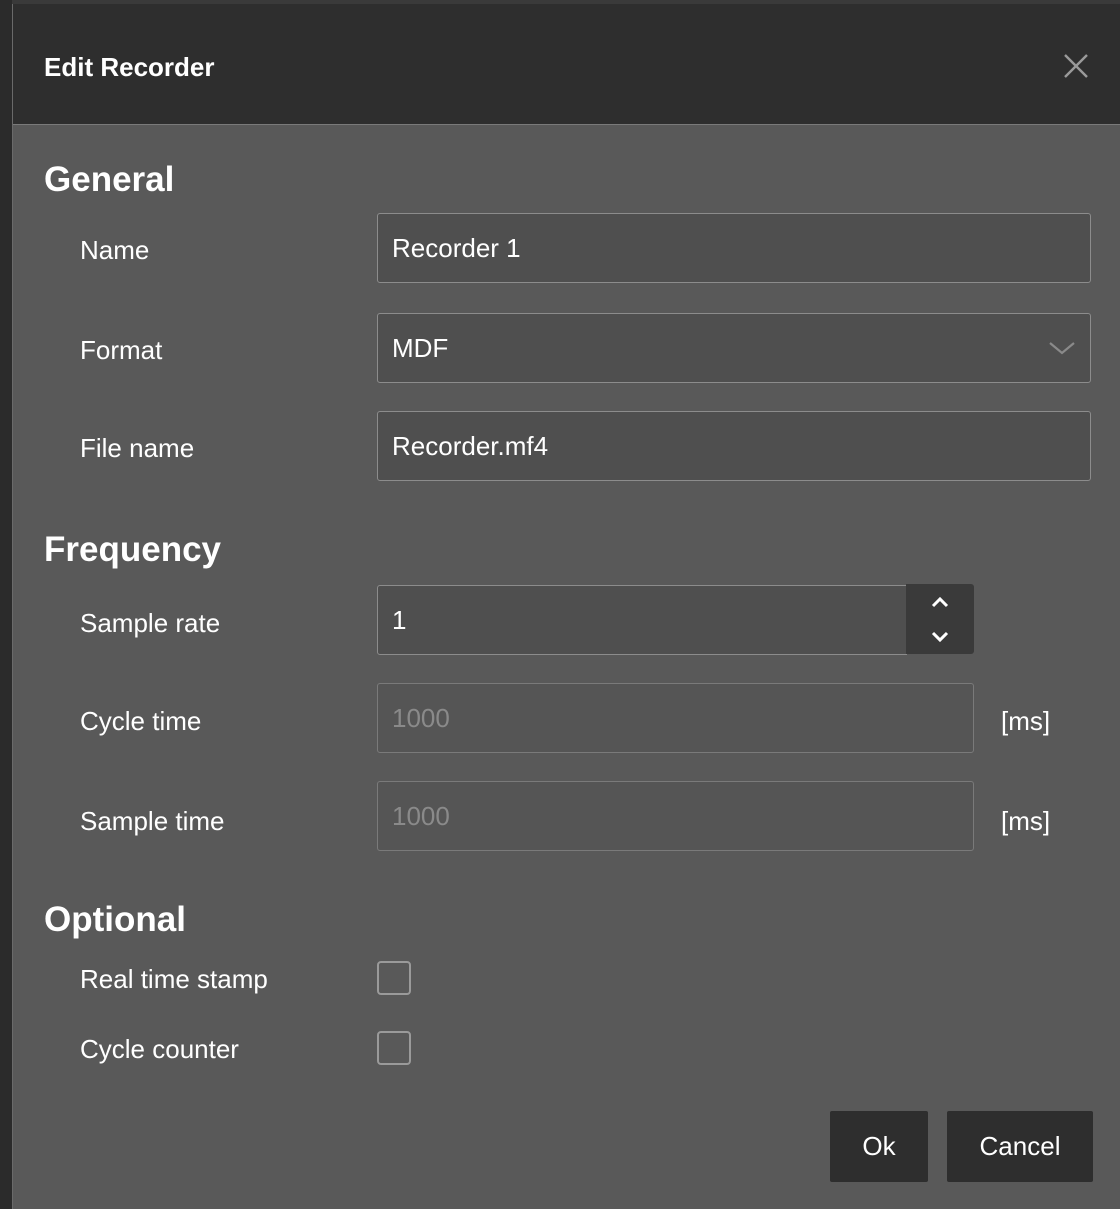 The image size is (1120, 1209). What do you see at coordinates (734, 348) in the screenshot?
I see `format-select: MDF` at bounding box center [734, 348].